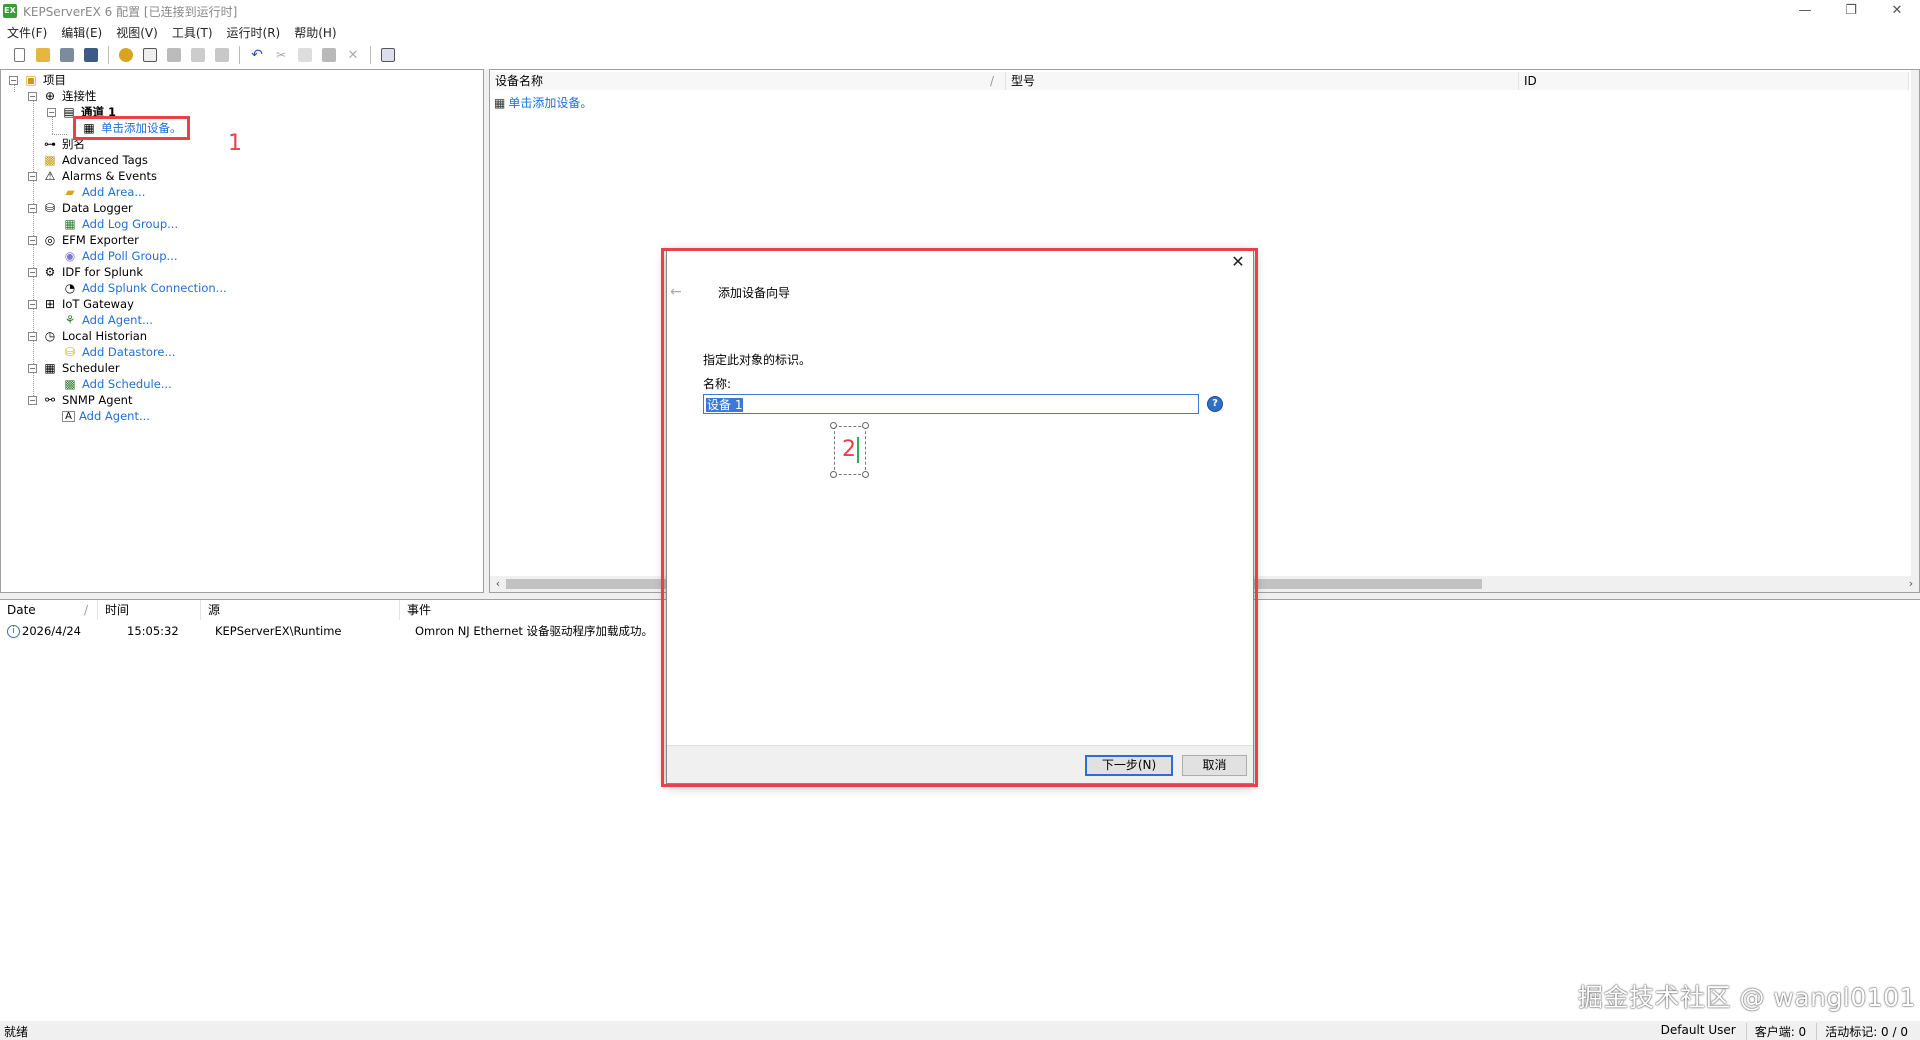 The width and height of the screenshot is (1920, 1040). I want to click on add-device-link: 单击添加设备。, so click(550, 103).